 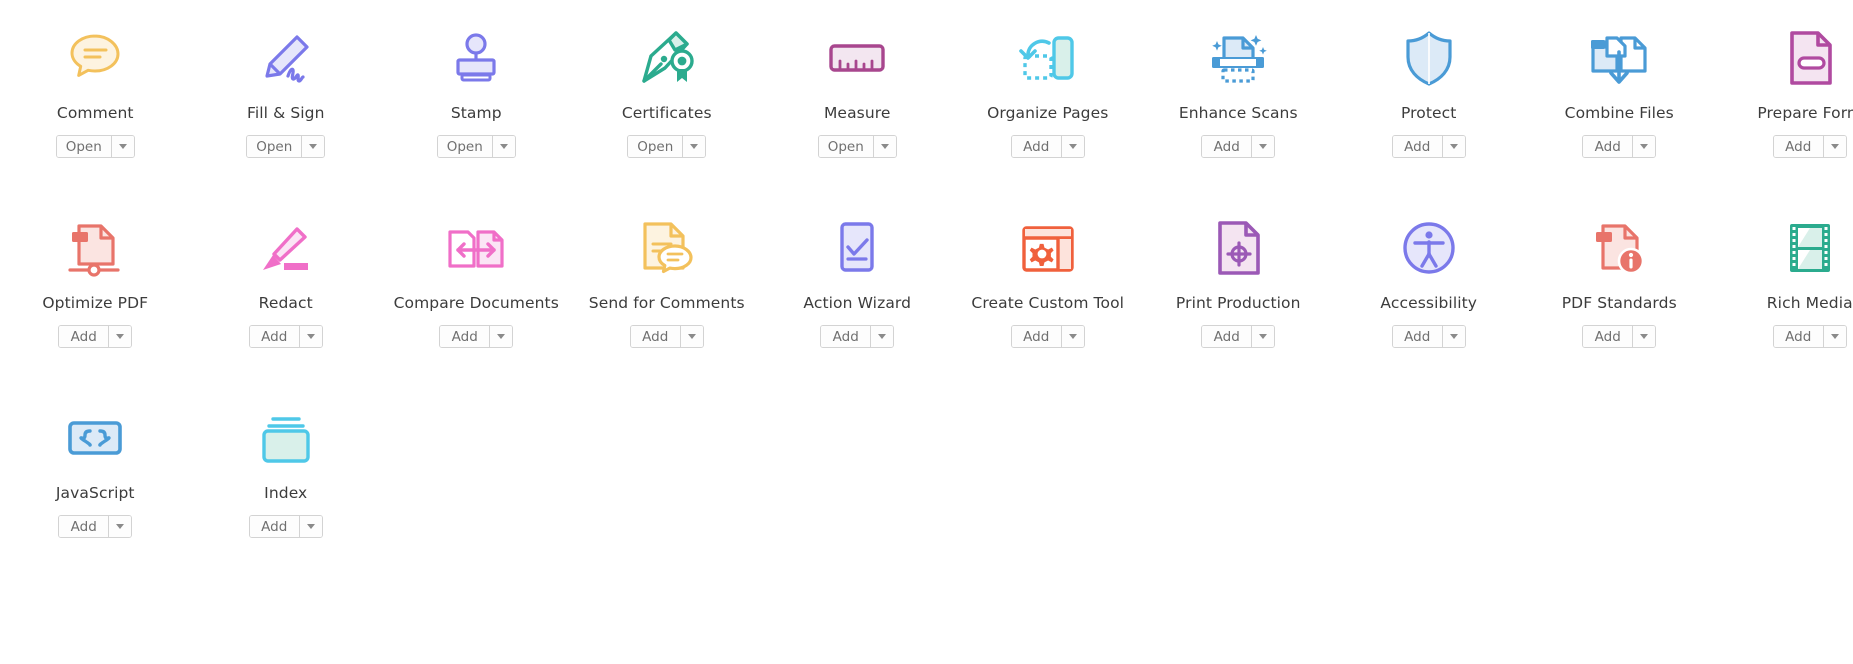 I want to click on film-strip-icon, so click(x=1810, y=248).